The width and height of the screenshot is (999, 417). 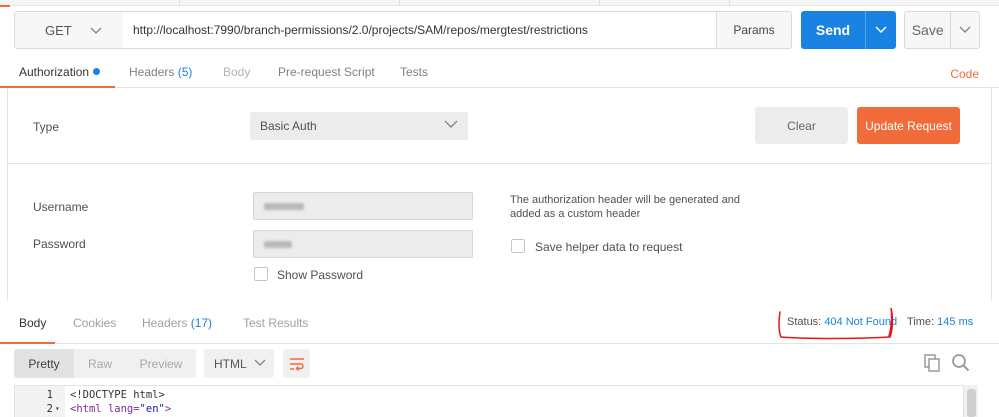 I want to click on code-text: <html lang="en">, so click(x=120, y=409).